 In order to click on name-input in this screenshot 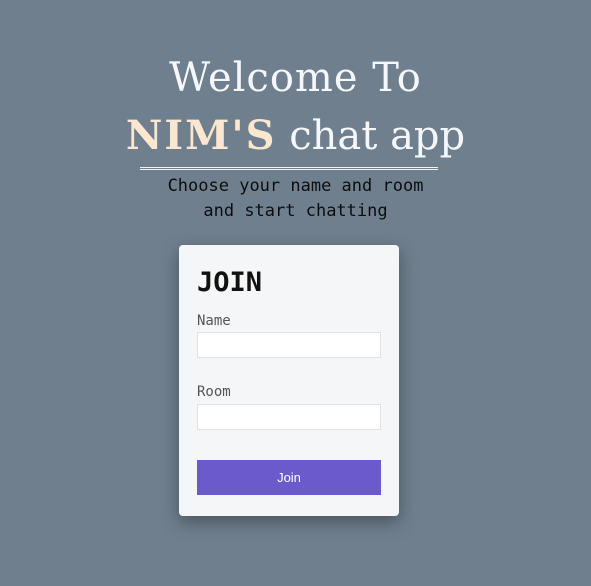, I will do `click(289, 345)`.